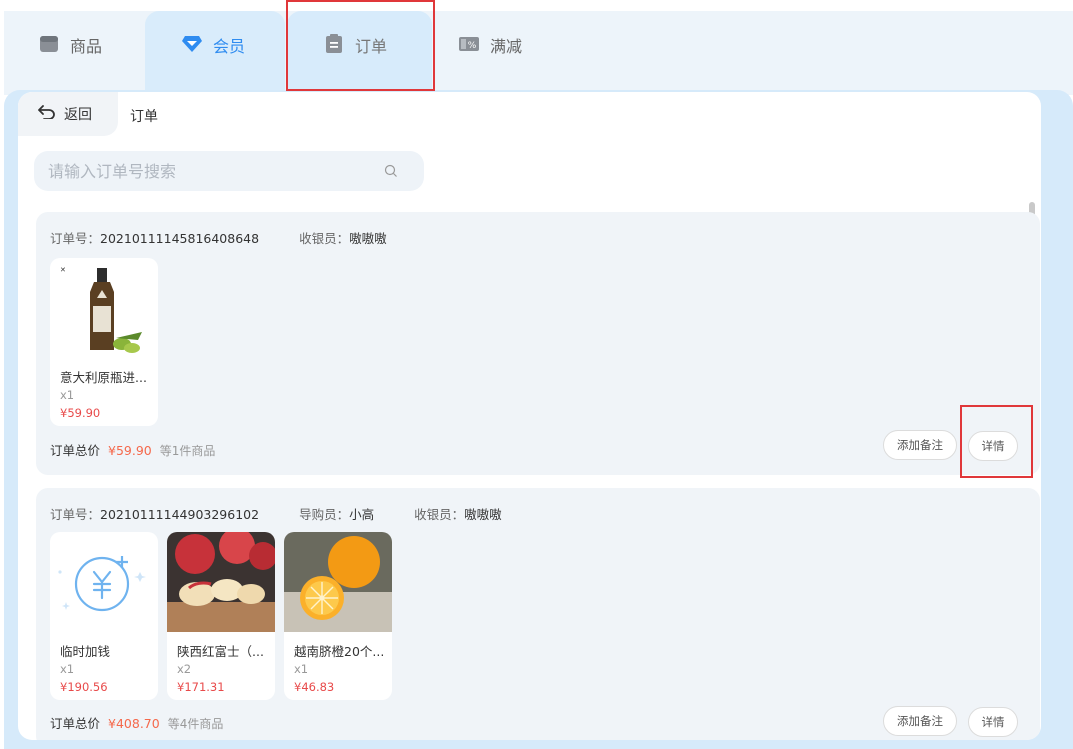  Describe the element at coordinates (104, 582) in the screenshot. I see `yuan-plus-icon` at that location.